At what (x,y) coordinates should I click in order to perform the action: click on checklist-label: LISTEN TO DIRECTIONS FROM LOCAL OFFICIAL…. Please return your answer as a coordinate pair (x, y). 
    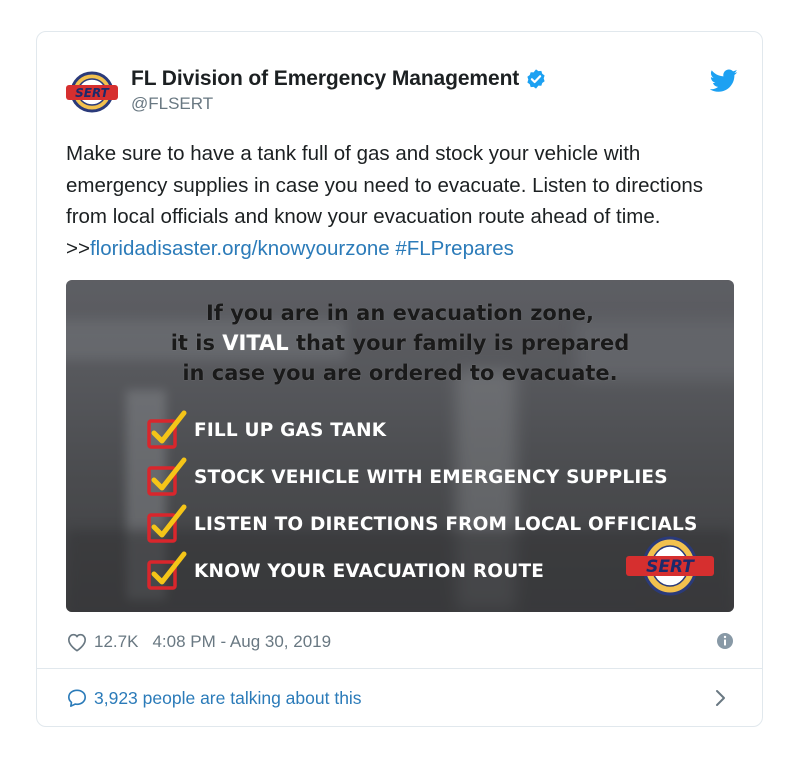
    Looking at the image, I should click on (446, 524).